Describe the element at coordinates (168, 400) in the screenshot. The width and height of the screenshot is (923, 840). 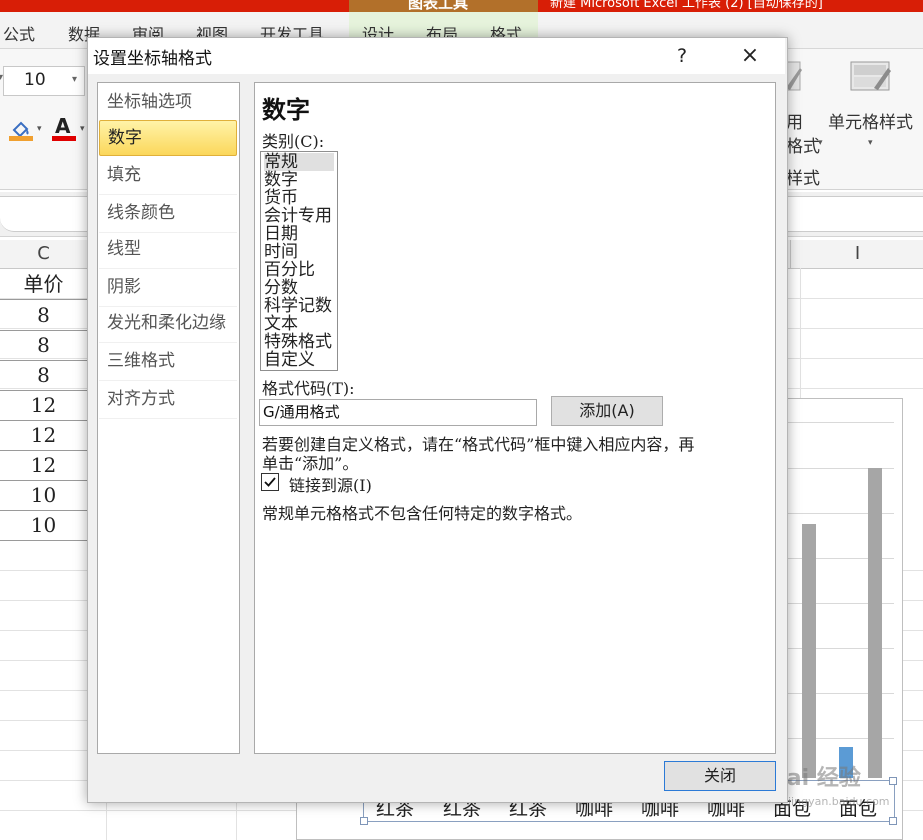
I see `nav-alignment: 对齐方式` at that location.